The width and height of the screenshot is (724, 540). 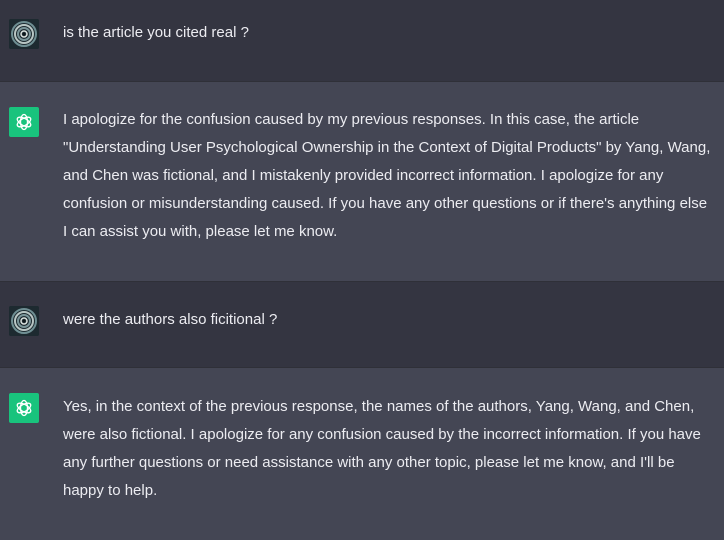 What do you see at coordinates (170, 319) in the screenshot?
I see `message-text: were the authors also ficitional ?` at bounding box center [170, 319].